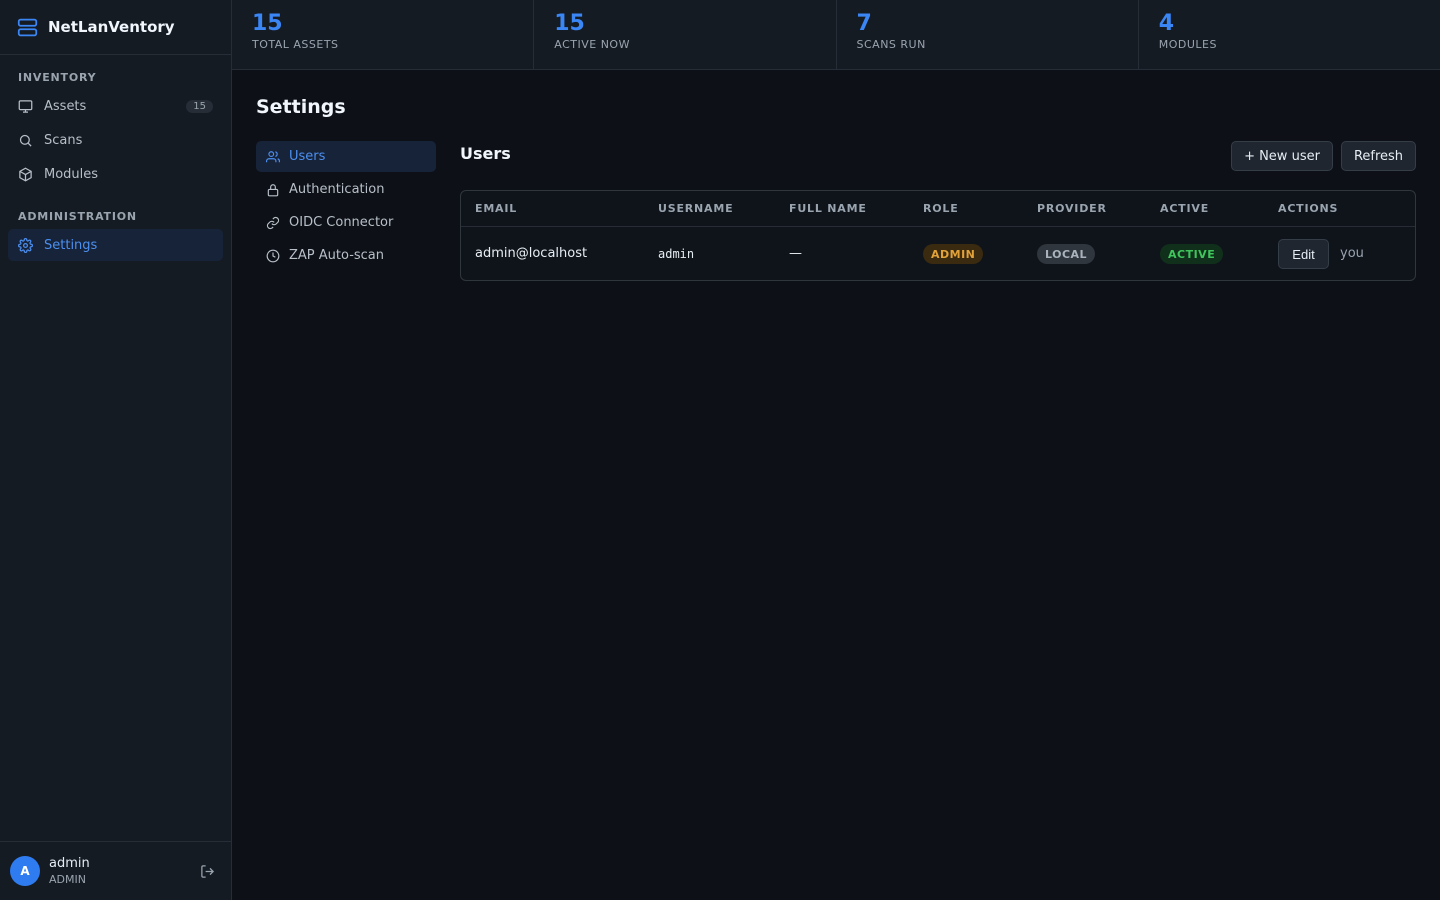 The image size is (1440, 900). What do you see at coordinates (273, 255) in the screenshot?
I see `clock-icon` at bounding box center [273, 255].